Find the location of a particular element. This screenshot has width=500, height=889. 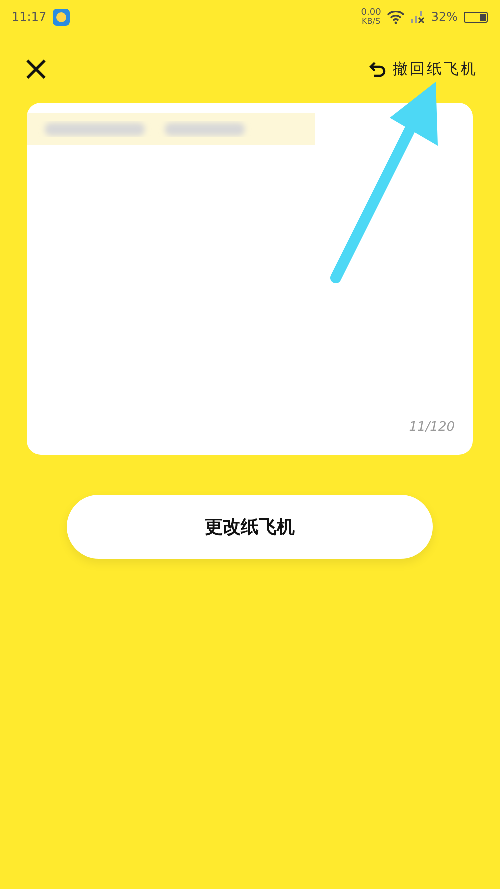

network-speed: 0.00 is located at coordinates (371, 13).